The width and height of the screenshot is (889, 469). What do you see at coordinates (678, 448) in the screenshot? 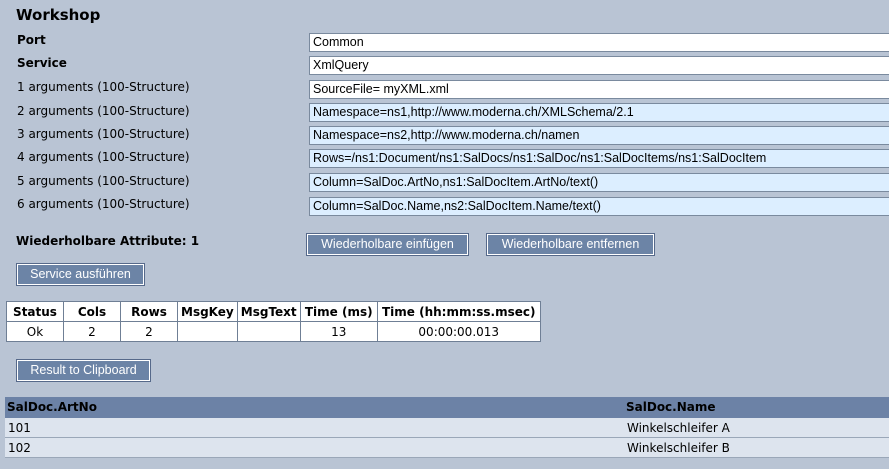
I see `result-cell-name: Winkelschleifer B` at bounding box center [678, 448].